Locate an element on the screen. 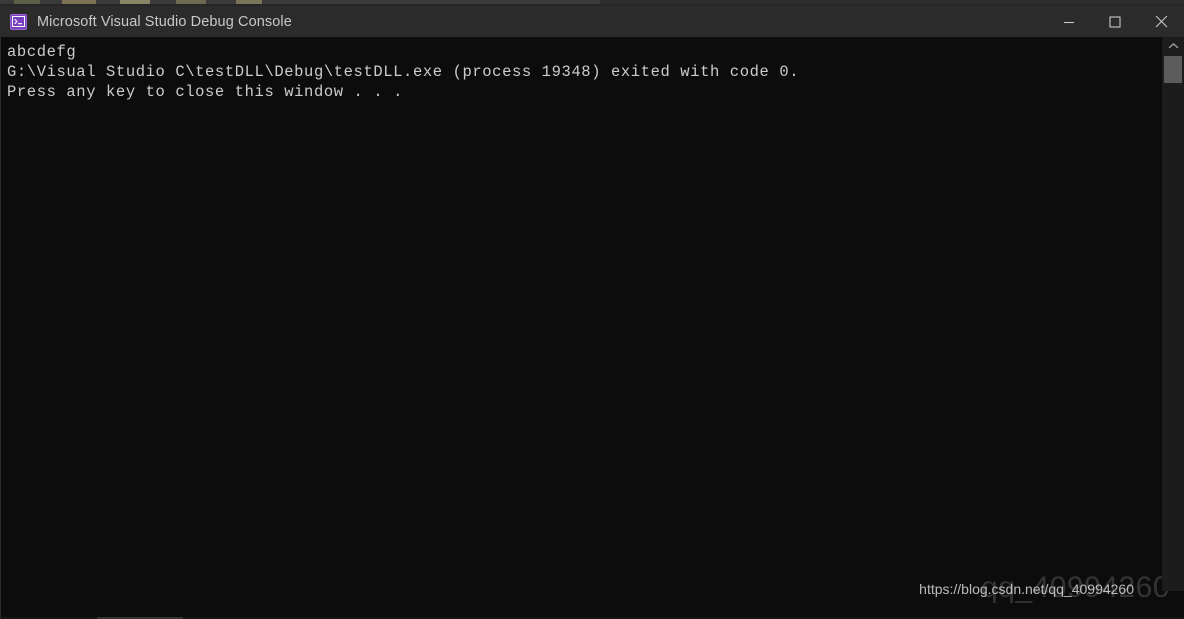 The width and height of the screenshot is (1184, 619). minimize-icon is located at coordinates (1069, 22).